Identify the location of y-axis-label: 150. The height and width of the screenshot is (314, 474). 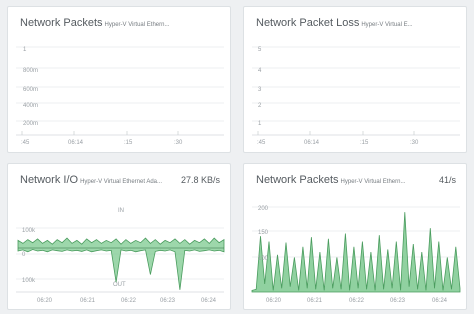
(263, 233).